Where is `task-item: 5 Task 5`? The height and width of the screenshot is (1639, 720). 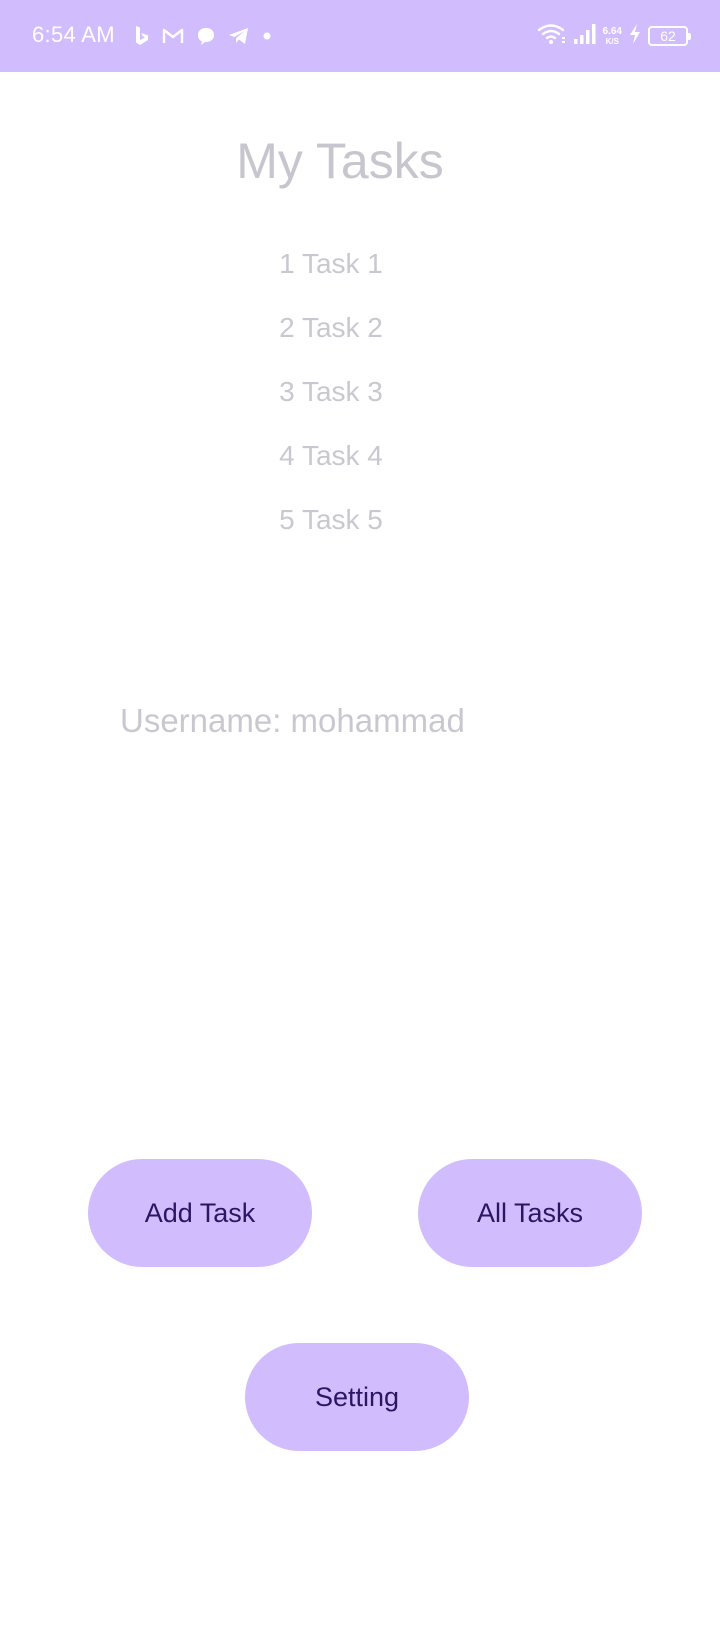 task-item: 5 Task 5 is located at coordinates (331, 519).